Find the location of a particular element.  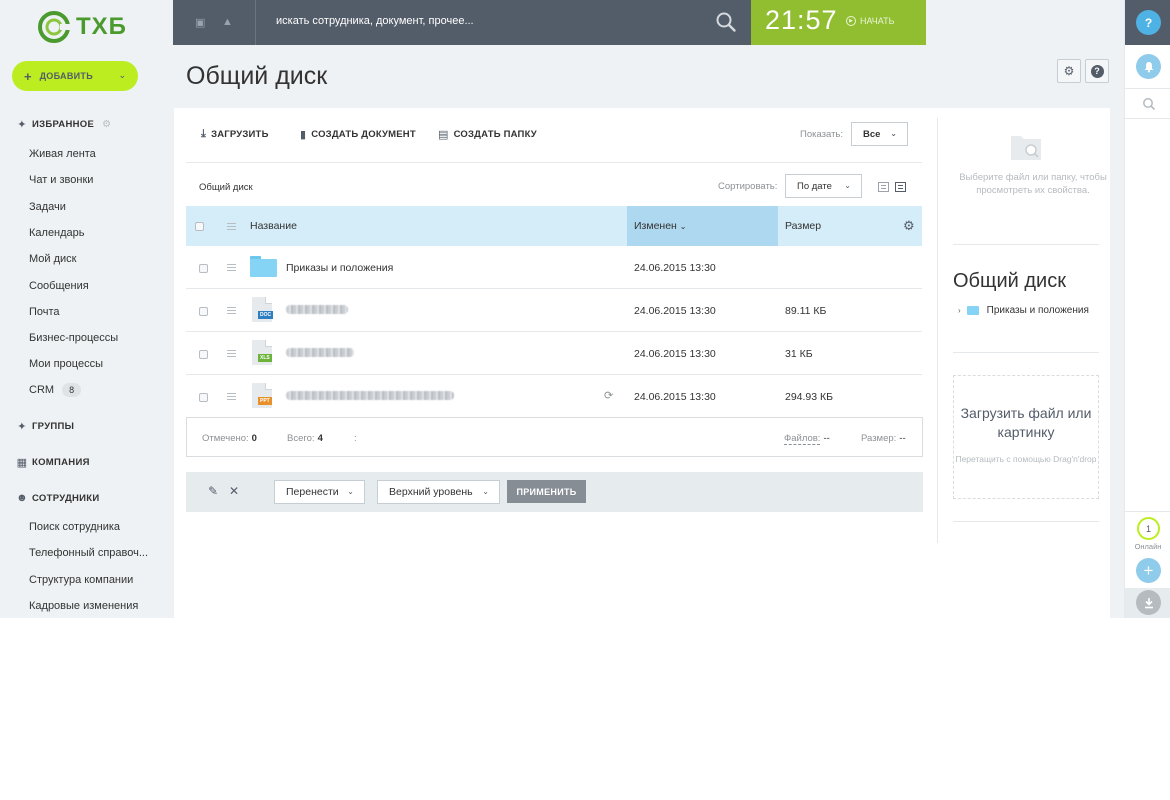

files-label: Файлов: is located at coordinates (802, 439).